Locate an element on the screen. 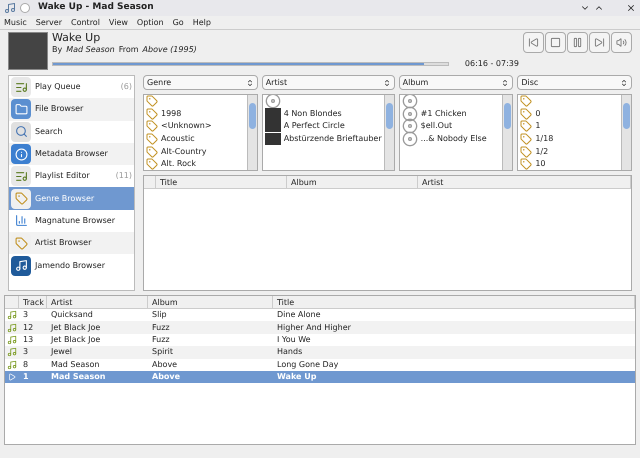 This screenshot has width=640, height=458. filter-item: #1 Chicken is located at coordinates (443, 114).